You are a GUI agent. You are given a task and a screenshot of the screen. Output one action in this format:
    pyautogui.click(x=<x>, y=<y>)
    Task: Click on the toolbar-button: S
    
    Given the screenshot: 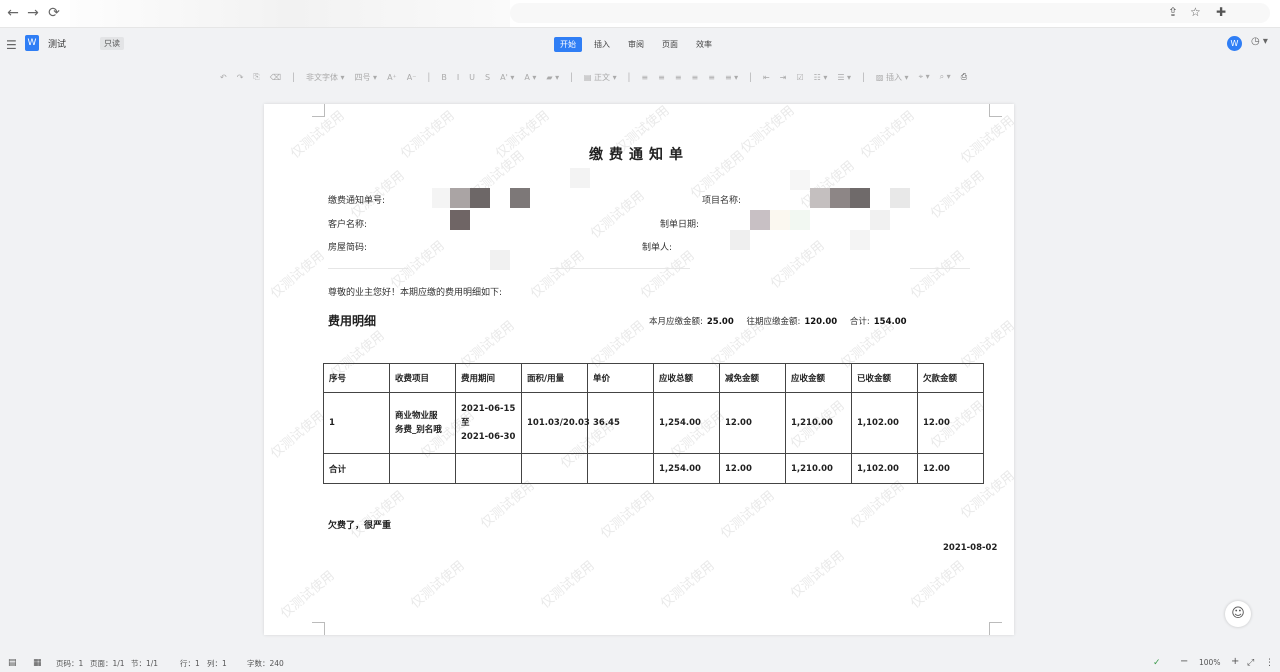 What is the action you would take?
    pyautogui.click(x=487, y=77)
    